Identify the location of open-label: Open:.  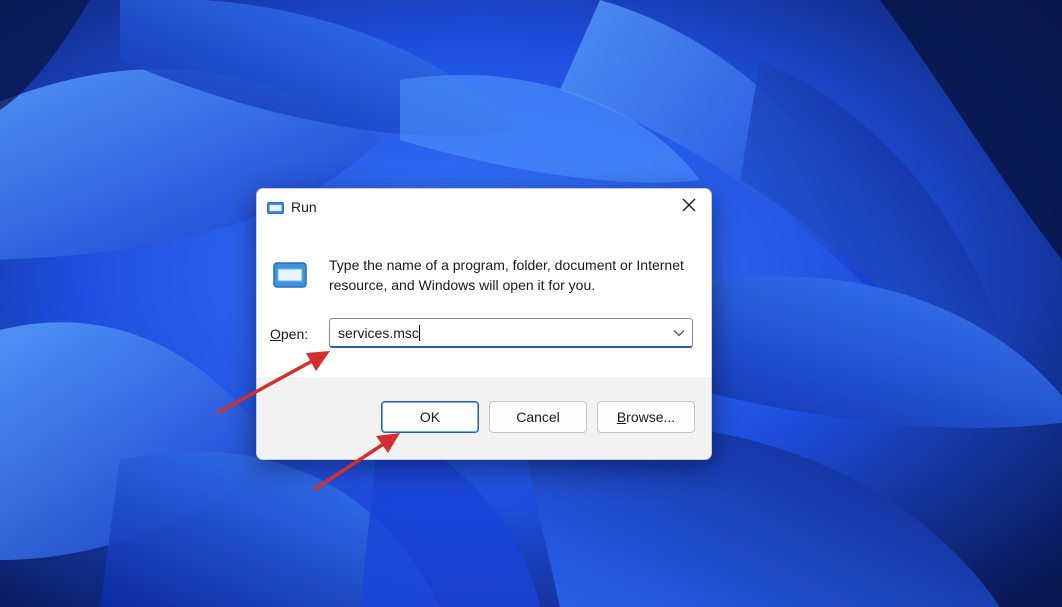
(289, 334).